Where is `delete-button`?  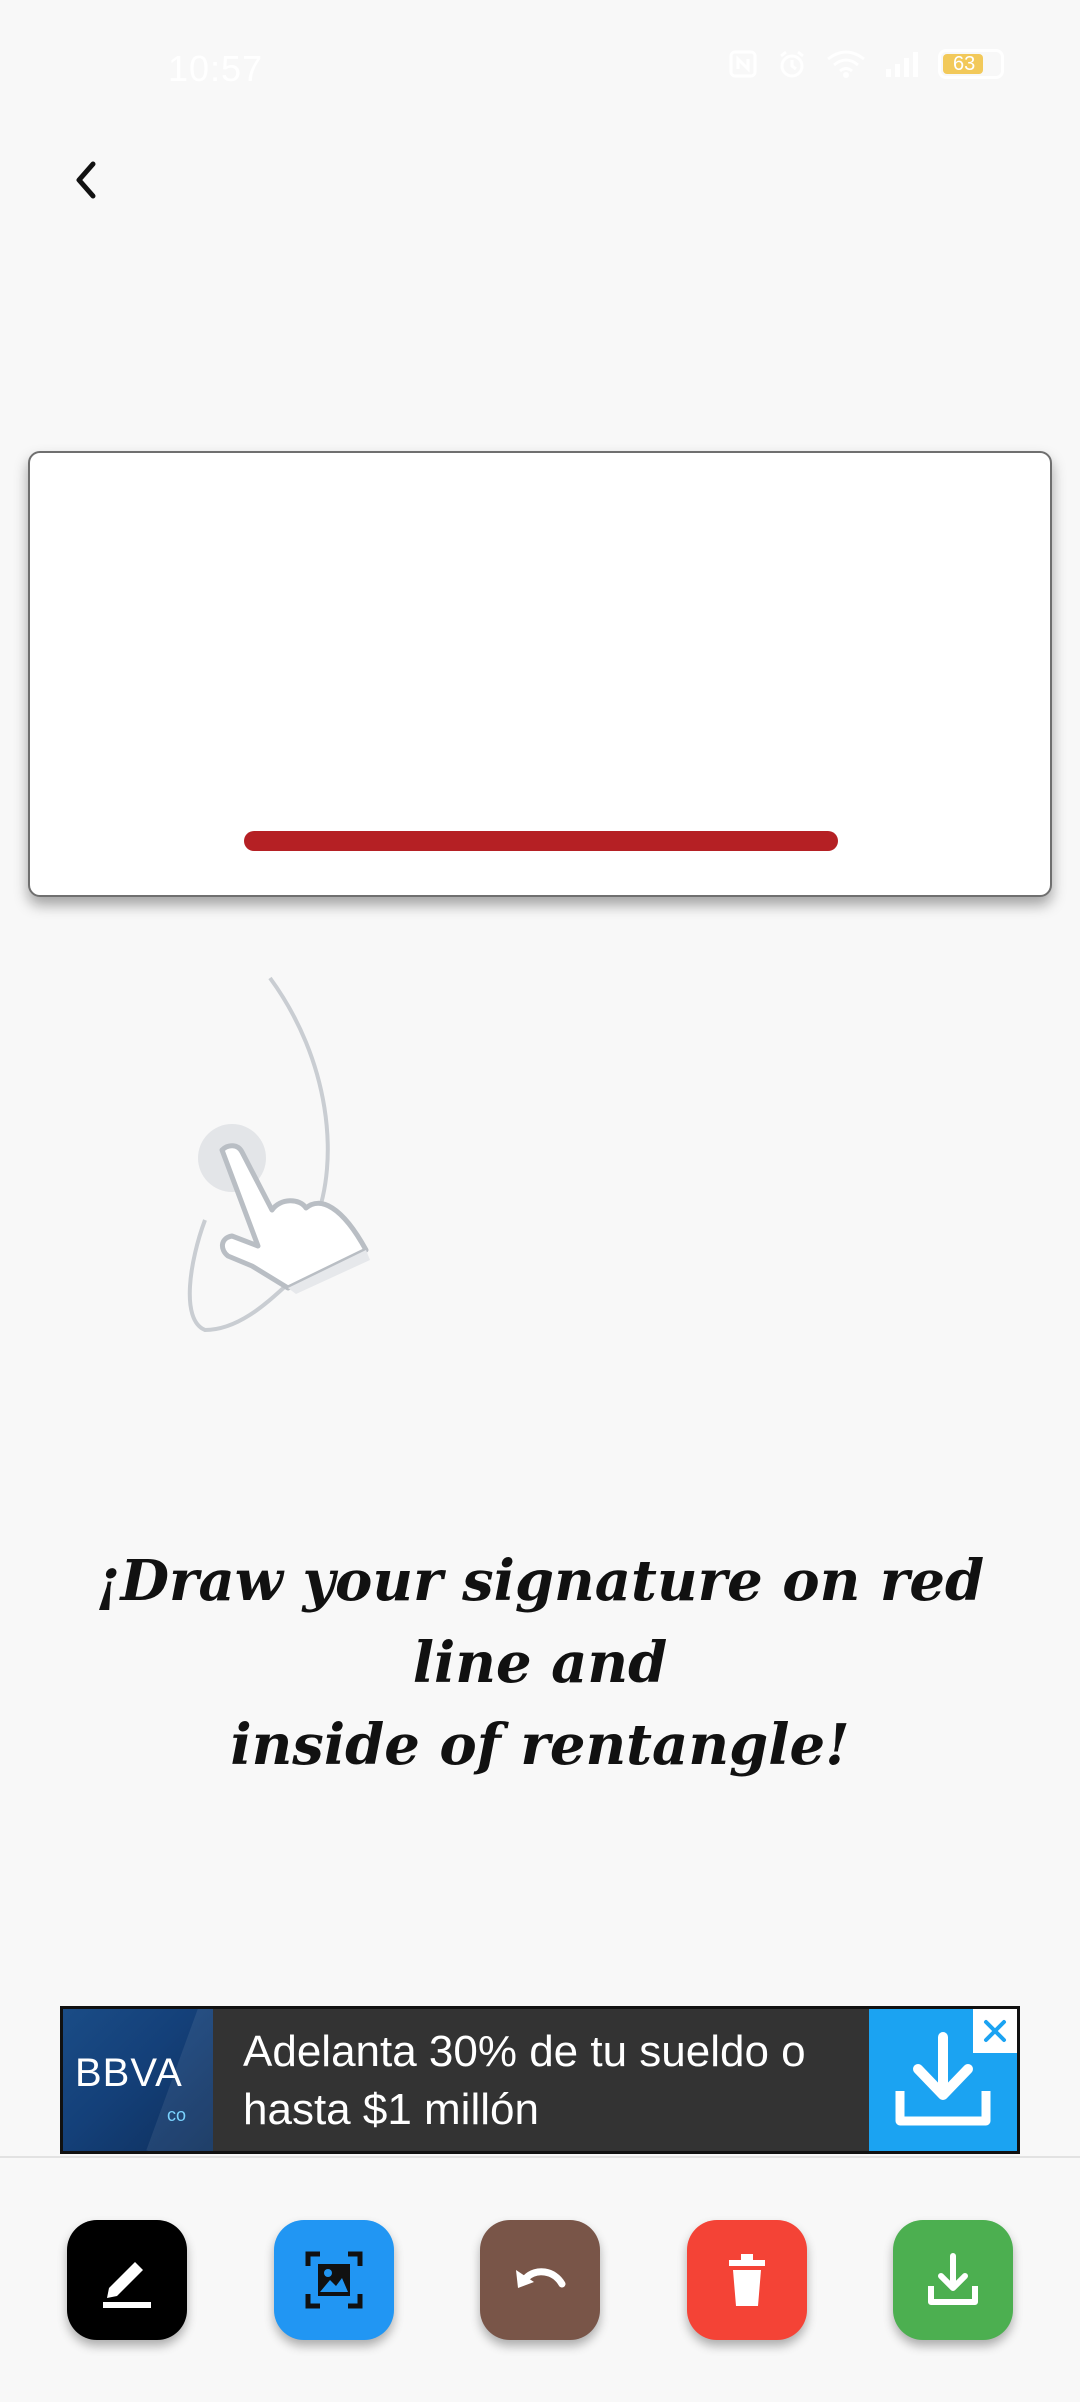 delete-button is located at coordinates (747, 2280).